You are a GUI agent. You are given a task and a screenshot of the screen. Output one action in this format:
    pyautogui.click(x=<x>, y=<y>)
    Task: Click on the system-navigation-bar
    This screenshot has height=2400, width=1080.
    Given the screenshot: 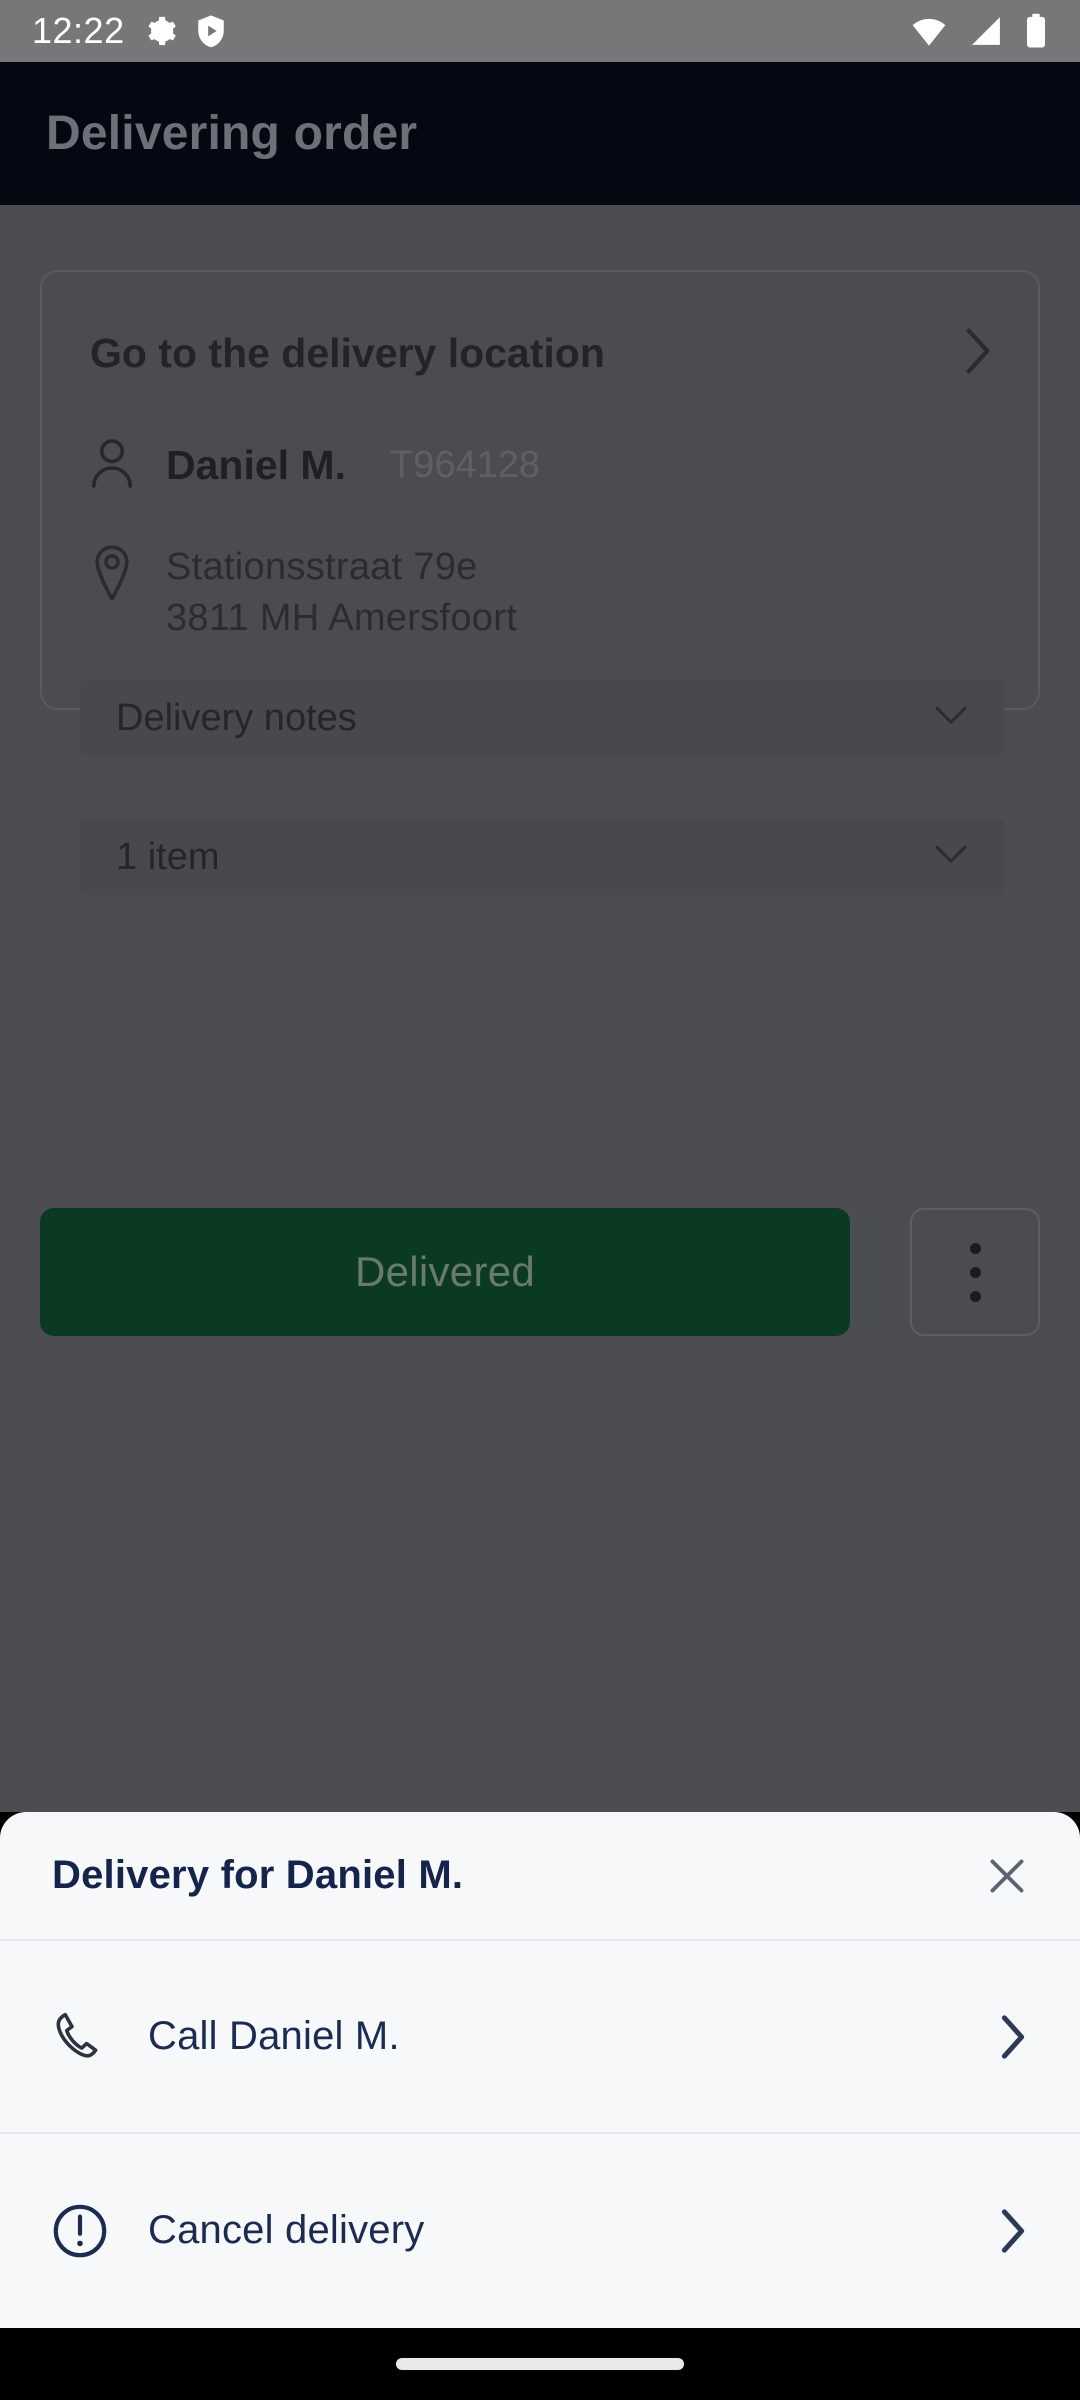 What is the action you would take?
    pyautogui.click(x=540, y=2364)
    